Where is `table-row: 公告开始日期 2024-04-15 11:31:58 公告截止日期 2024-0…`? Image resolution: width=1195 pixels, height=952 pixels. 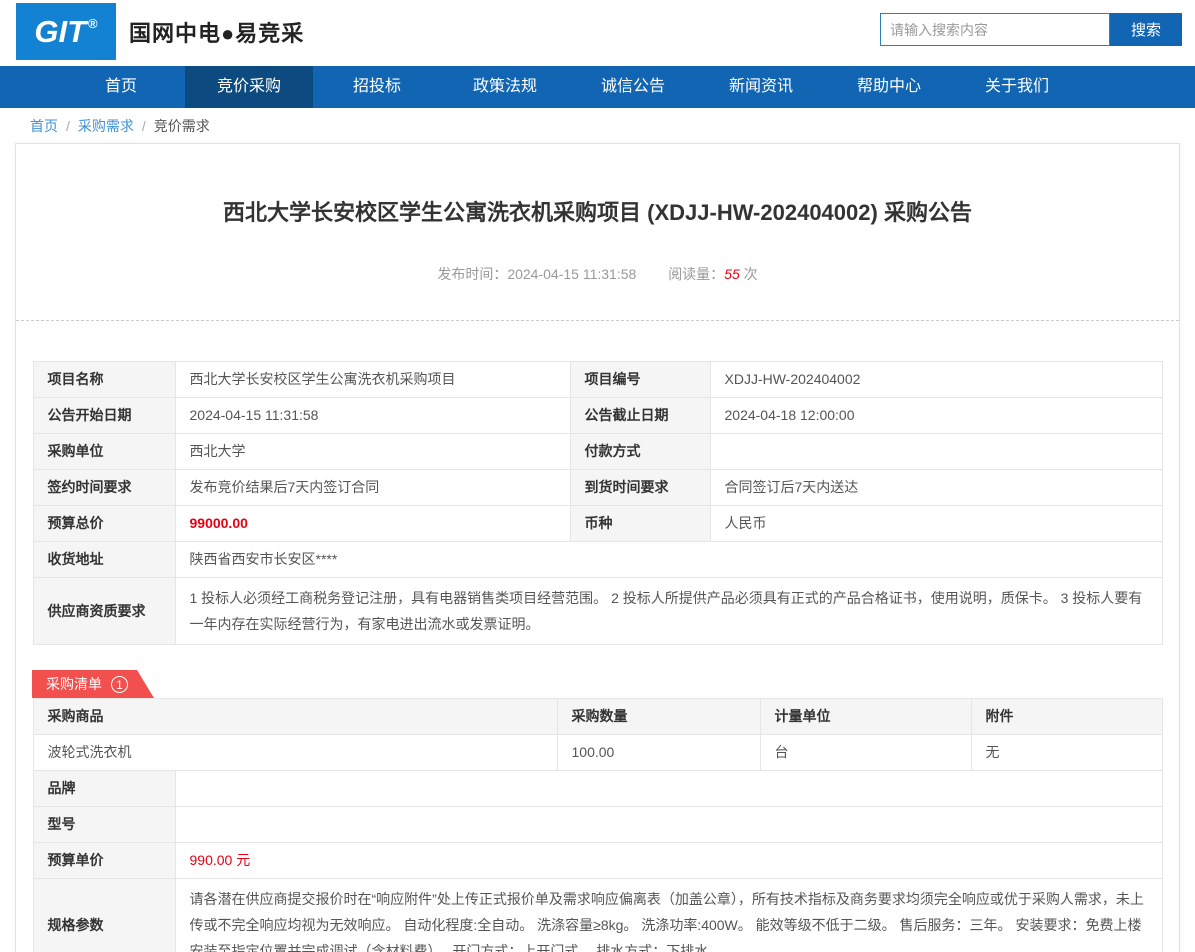
table-row: 公告开始日期 2024-04-15 11:31:58 公告截止日期 2024-0… is located at coordinates (597, 415).